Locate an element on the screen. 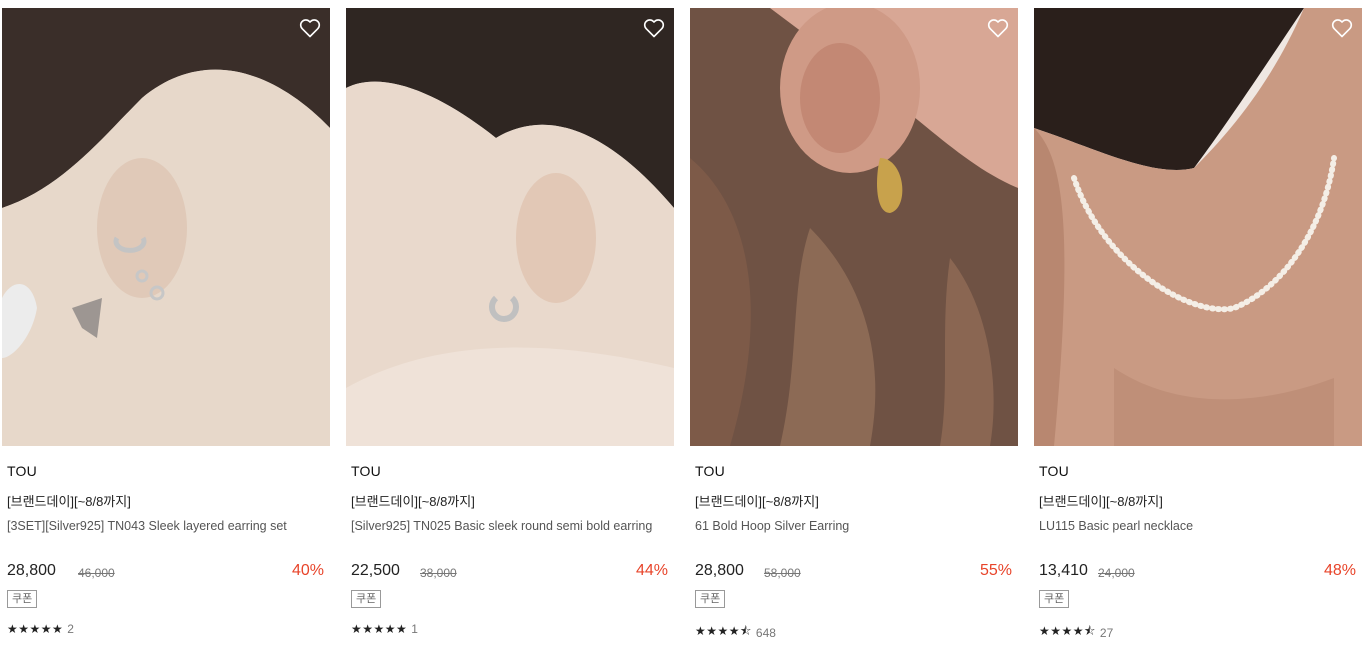 The height and width of the screenshot is (650, 1369). sale-price: 13,410 is located at coordinates (1063, 570).